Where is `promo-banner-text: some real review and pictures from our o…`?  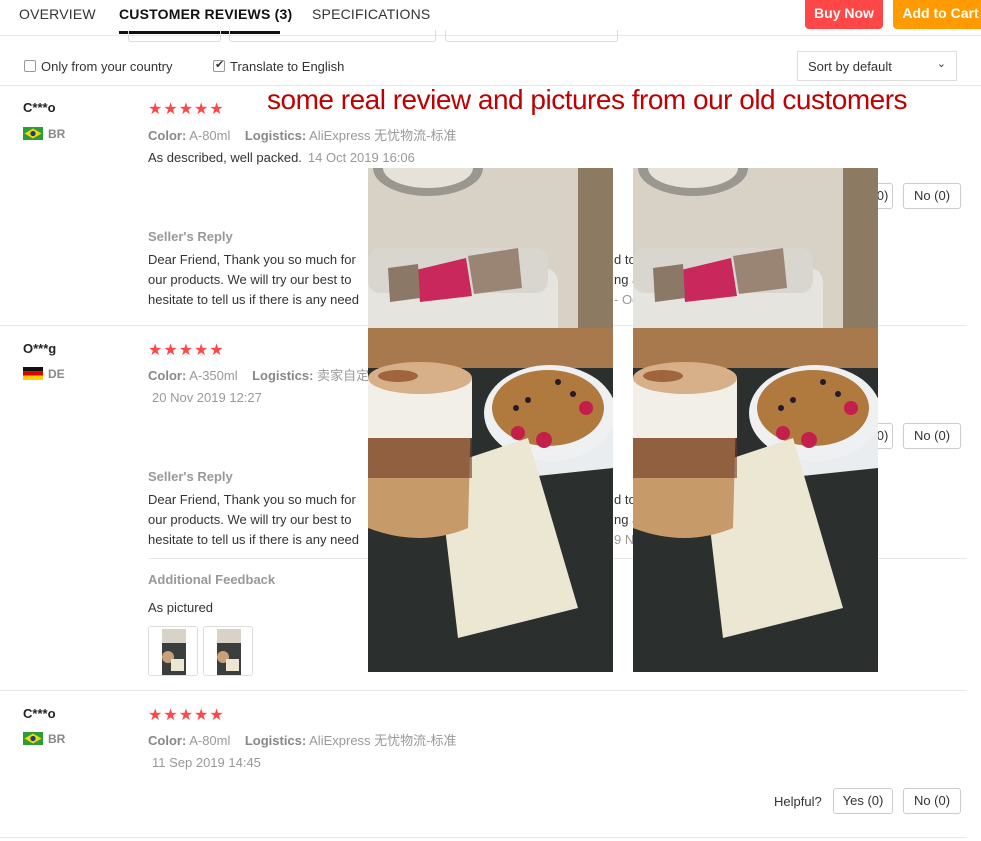
promo-banner-text: some real review and pictures from our o… is located at coordinates (587, 99).